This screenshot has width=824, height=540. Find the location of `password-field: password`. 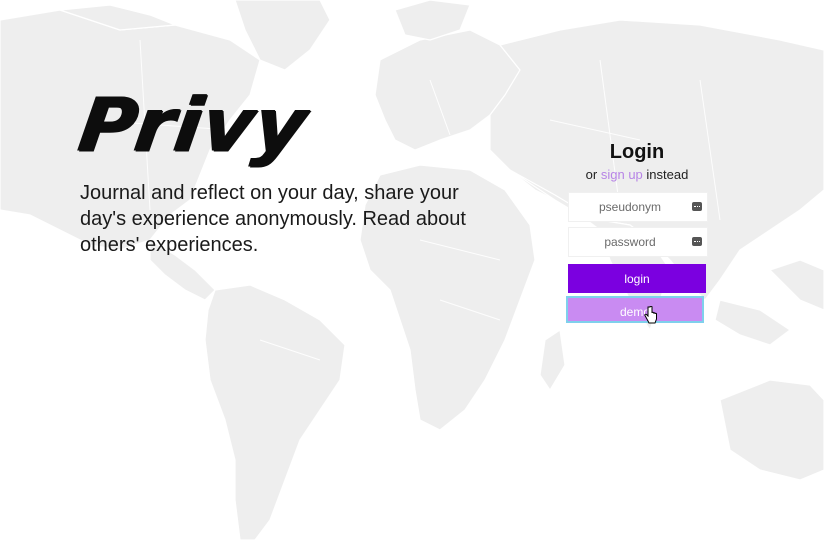

password-field: password is located at coordinates (638, 242).